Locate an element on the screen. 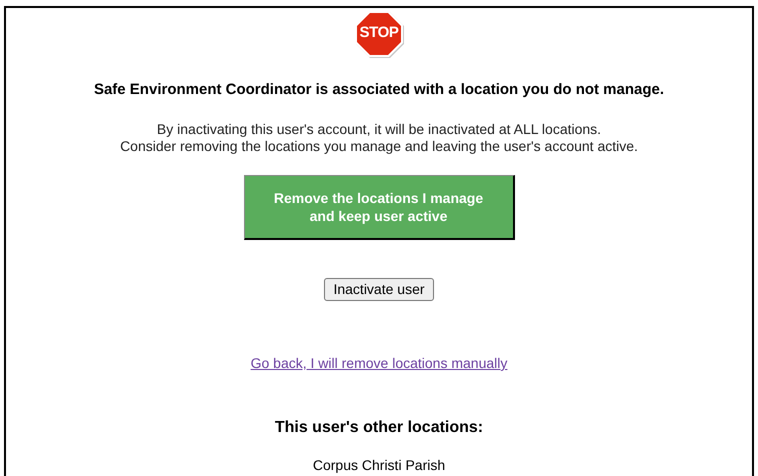 This screenshot has height=476, width=758. go-back-link: Go back, I will remove locations manually is located at coordinates (379, 363).